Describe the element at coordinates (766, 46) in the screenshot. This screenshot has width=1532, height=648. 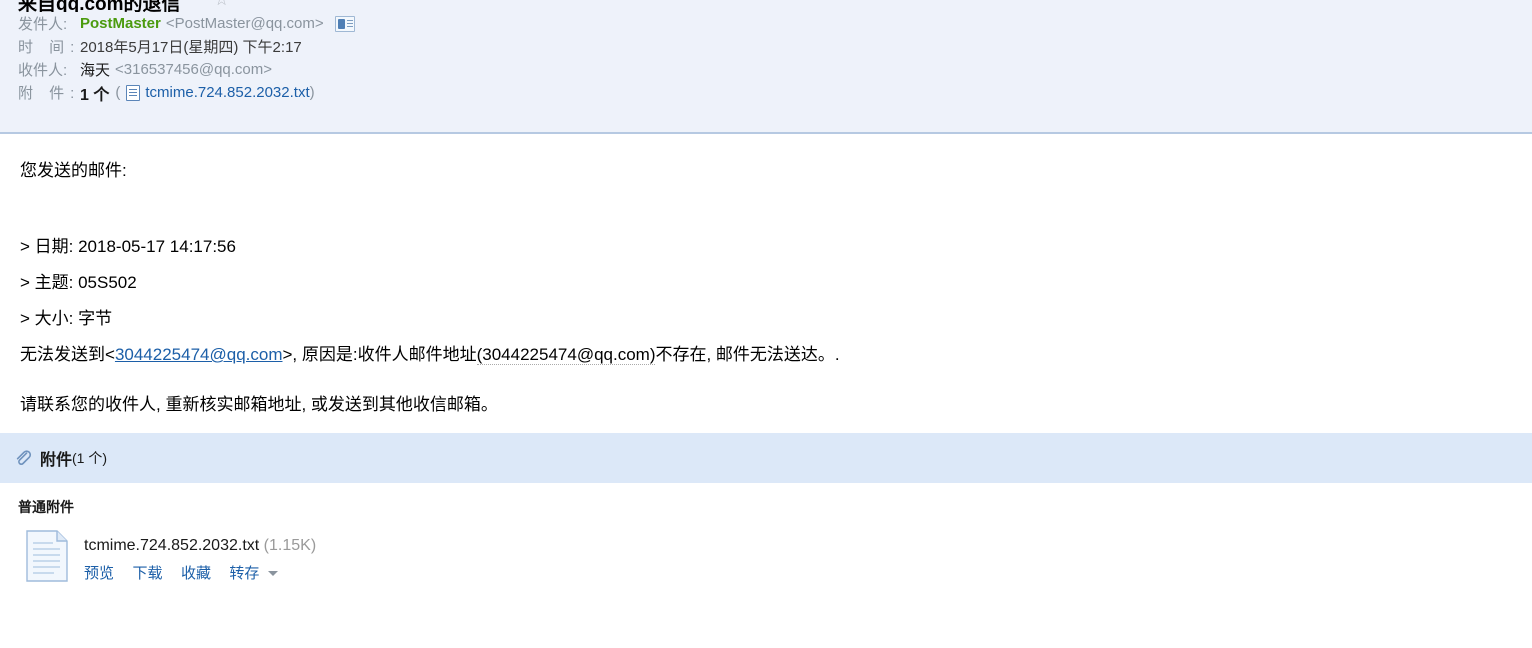
I see `time-row: 时 间: 2018年5月17日(星期四) 下午2:17` at that location.